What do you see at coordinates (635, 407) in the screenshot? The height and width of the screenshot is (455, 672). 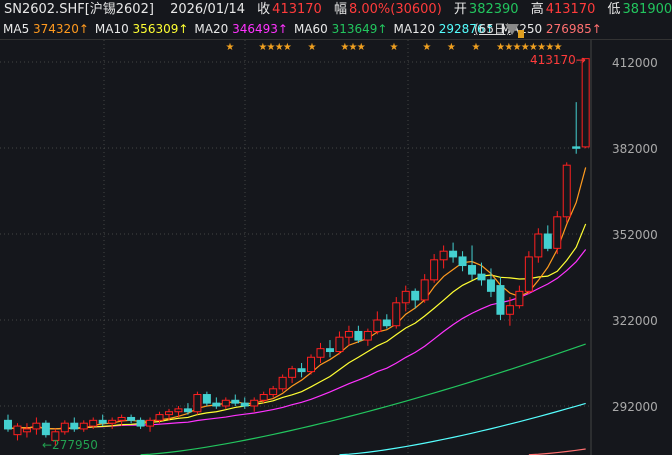 I see `y-tick-label: 292000` at bounding box center [635, 407].